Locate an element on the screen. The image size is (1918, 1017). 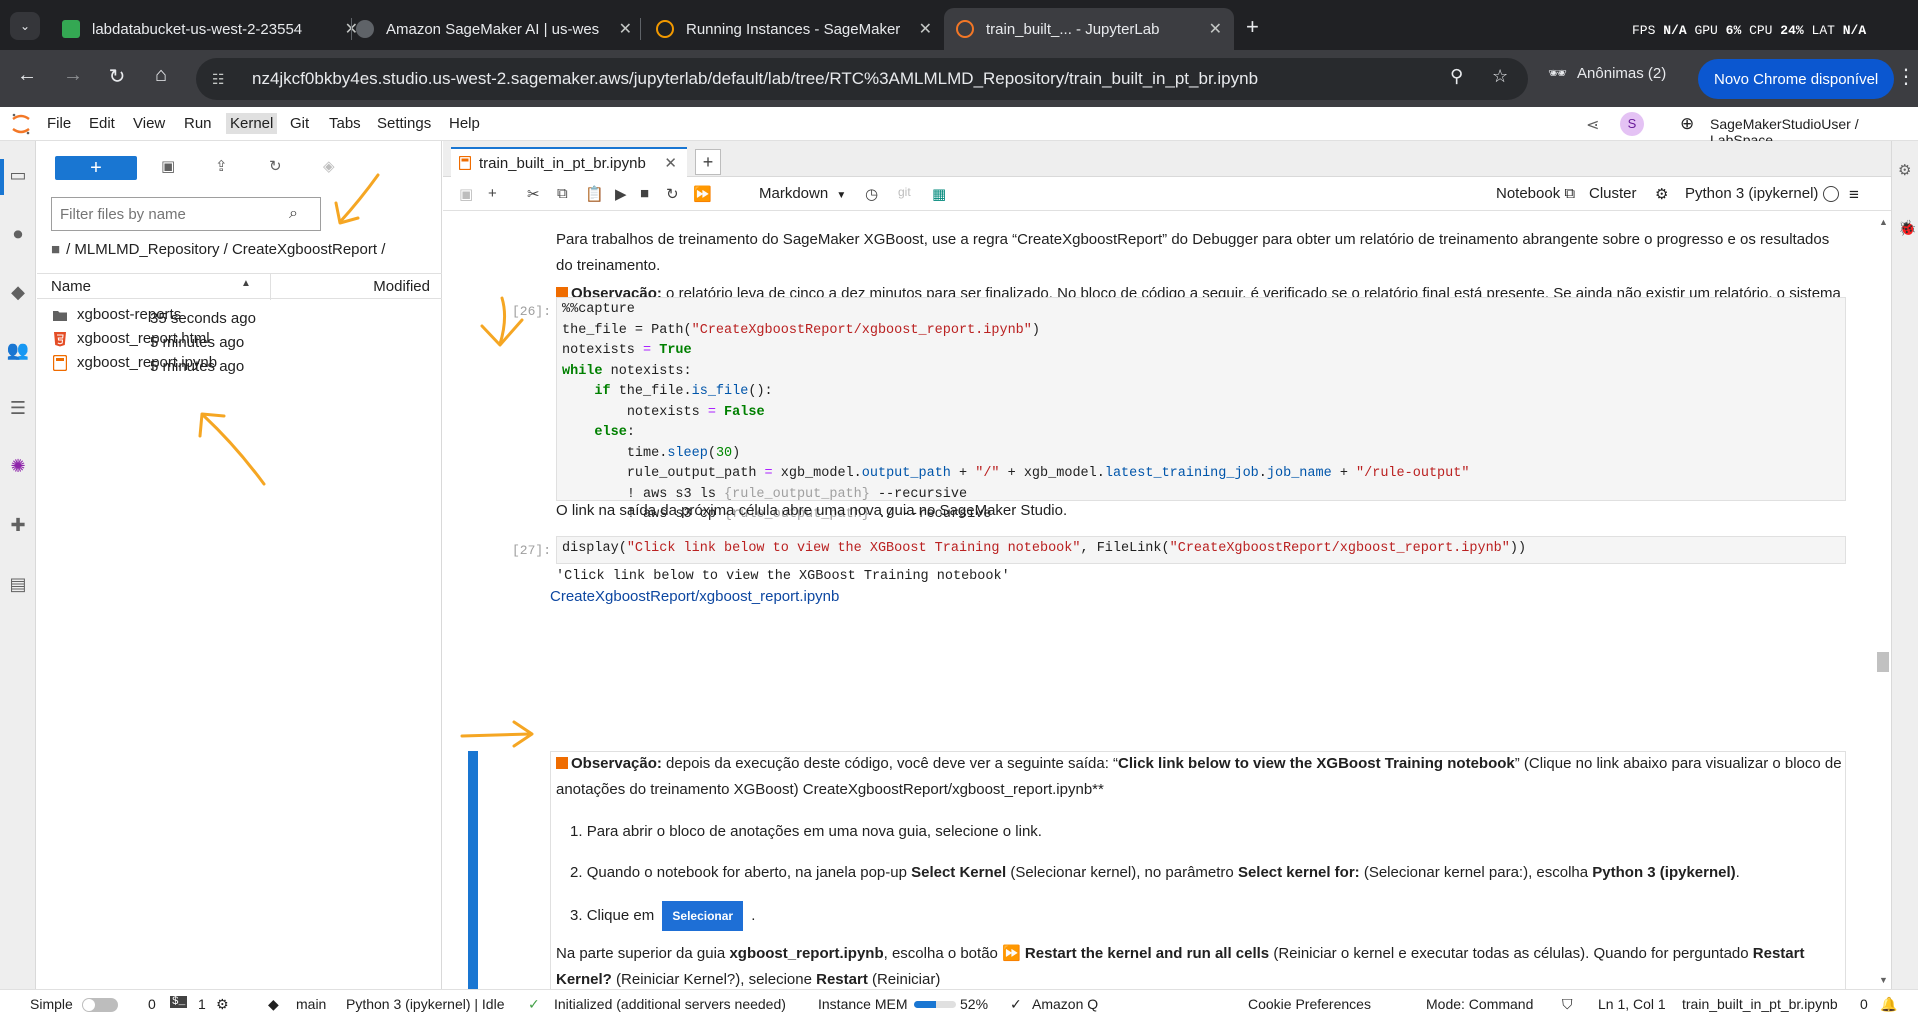
git-label: git is located at coordinates (904, 192).